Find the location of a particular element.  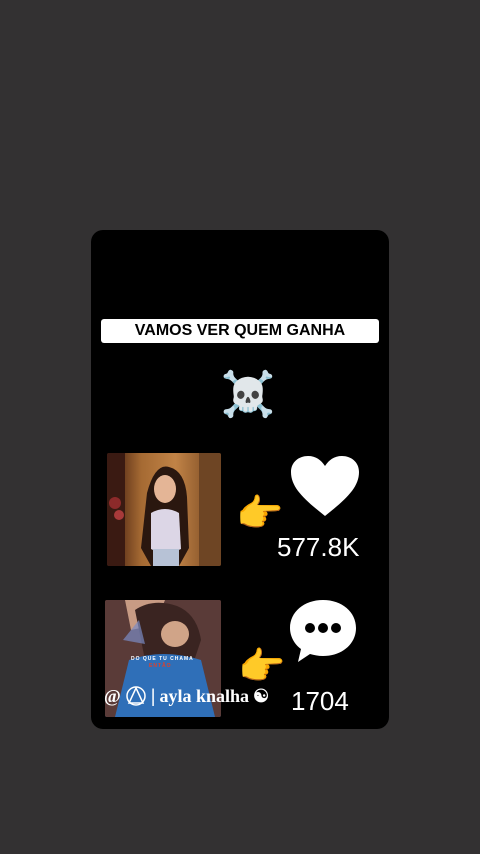

creator-watermark: @ | ayla knalha ☯ is located at coordinates (186, 696).